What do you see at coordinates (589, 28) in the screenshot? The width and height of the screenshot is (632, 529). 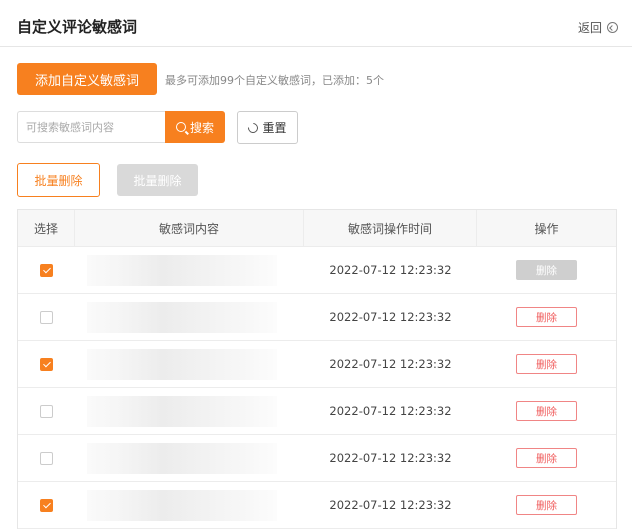 I see `back-label: 返回` at bounding box center [589, 28].